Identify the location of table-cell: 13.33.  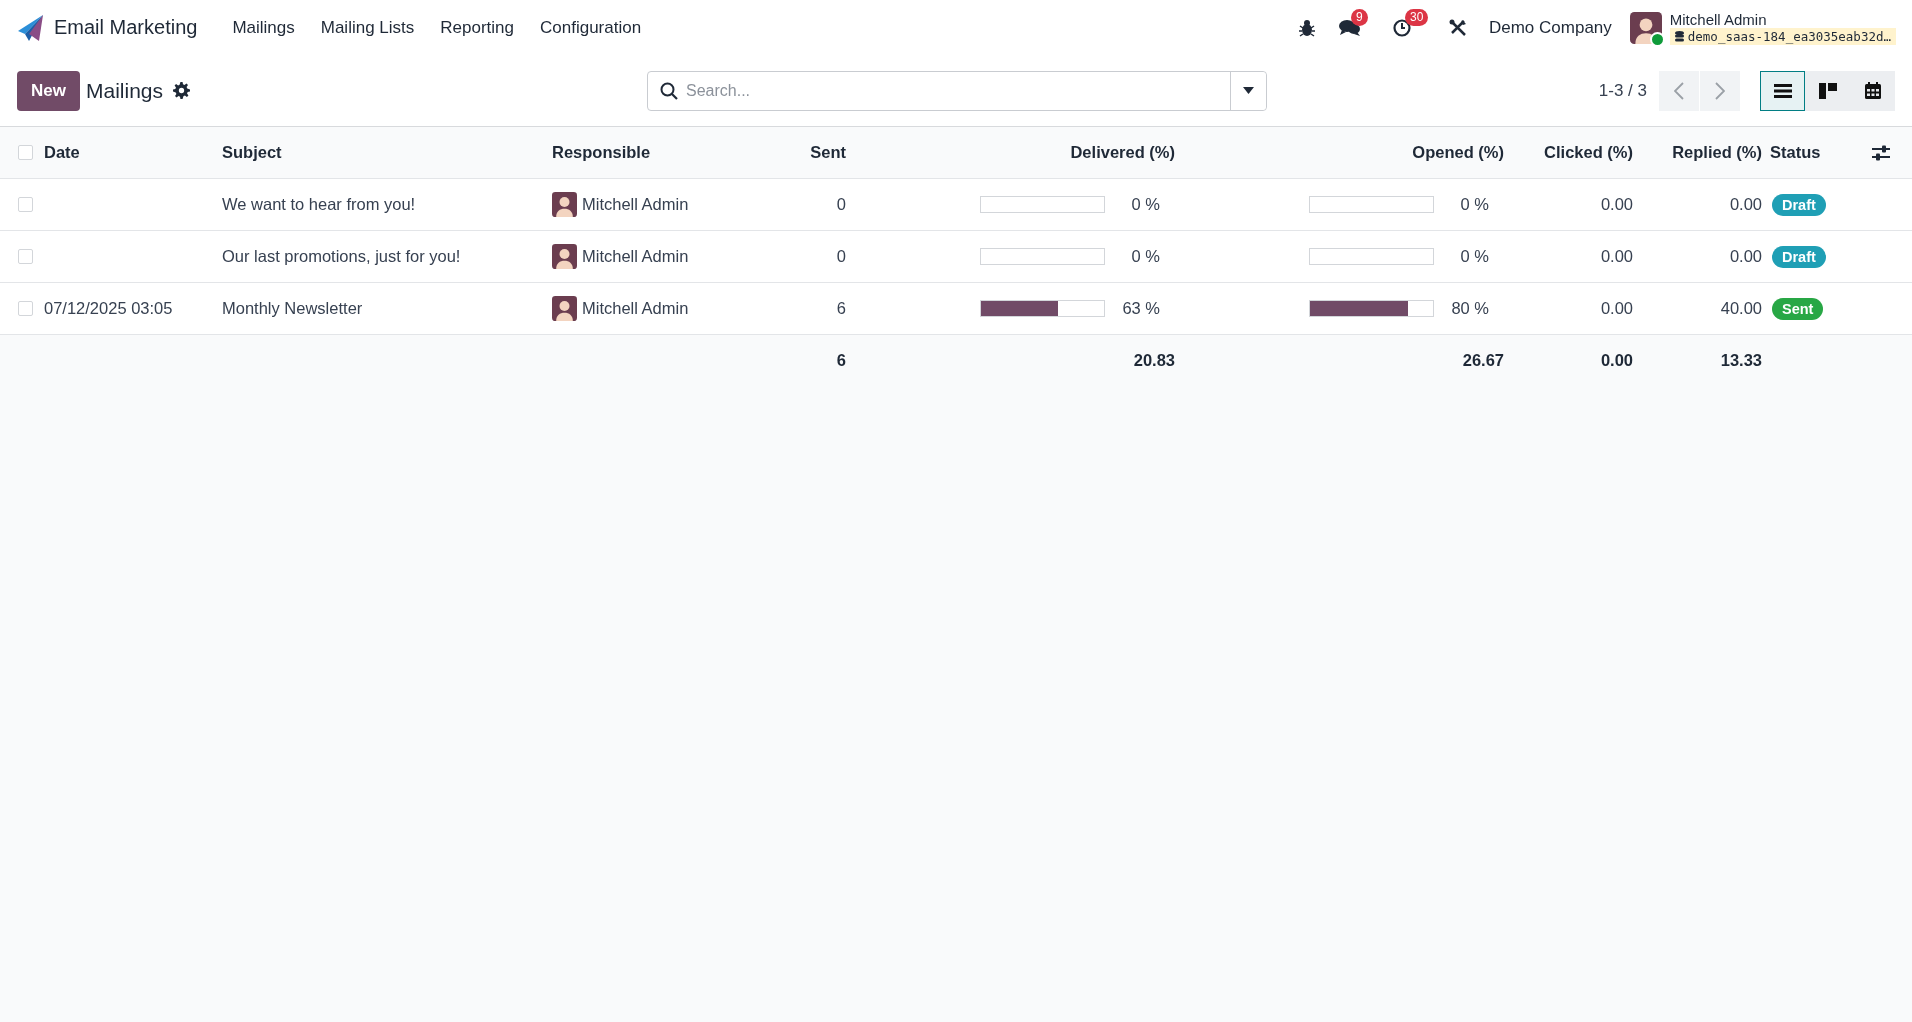
(1741, 360).